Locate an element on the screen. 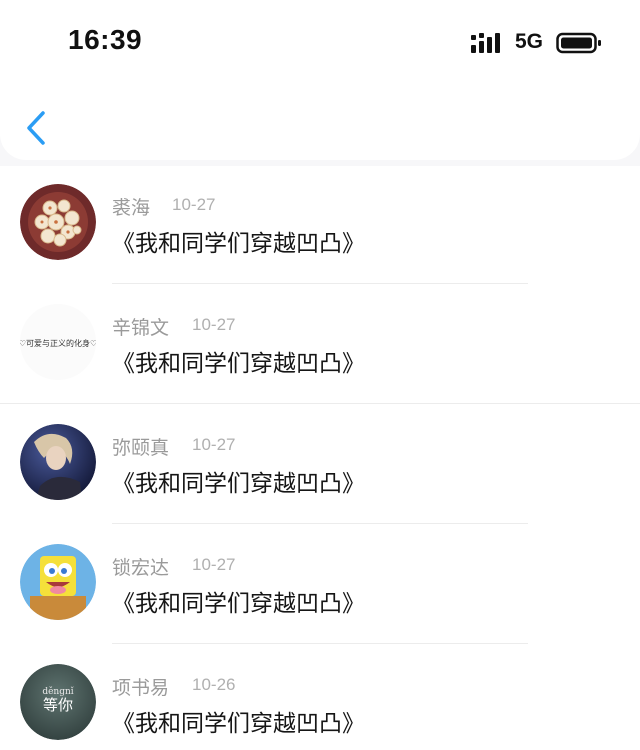  battery-icon is located at coordinates (578, 43).